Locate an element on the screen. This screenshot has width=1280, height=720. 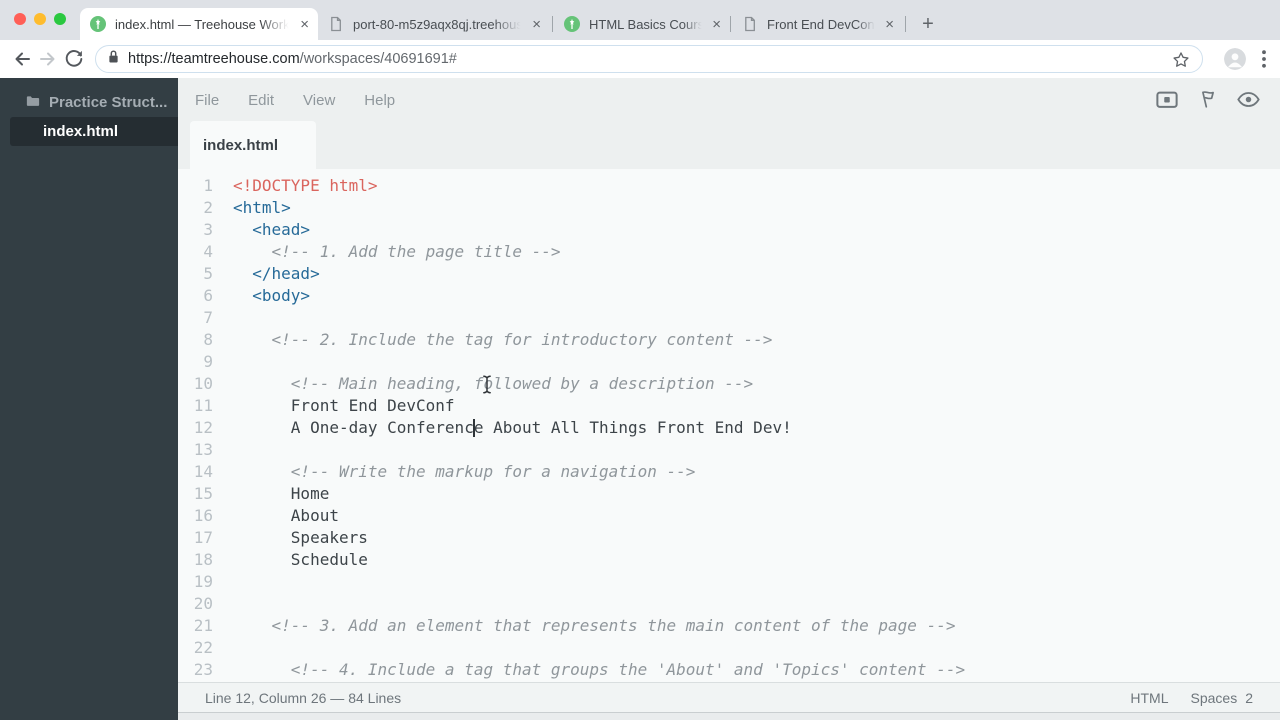
code-text: <head> is located at coordinates (271, 230).